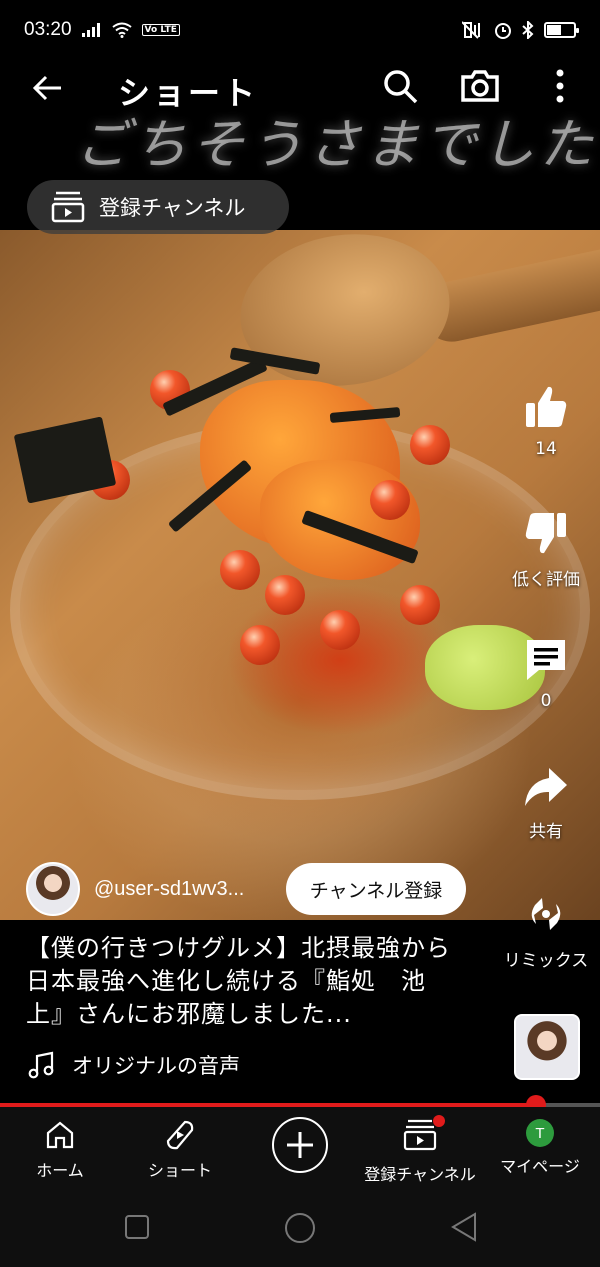 Image resolution: width=600 pixels, height=1267 pixels. I want to click on audio-label: オリジナルの音声, so click(156, 1066).